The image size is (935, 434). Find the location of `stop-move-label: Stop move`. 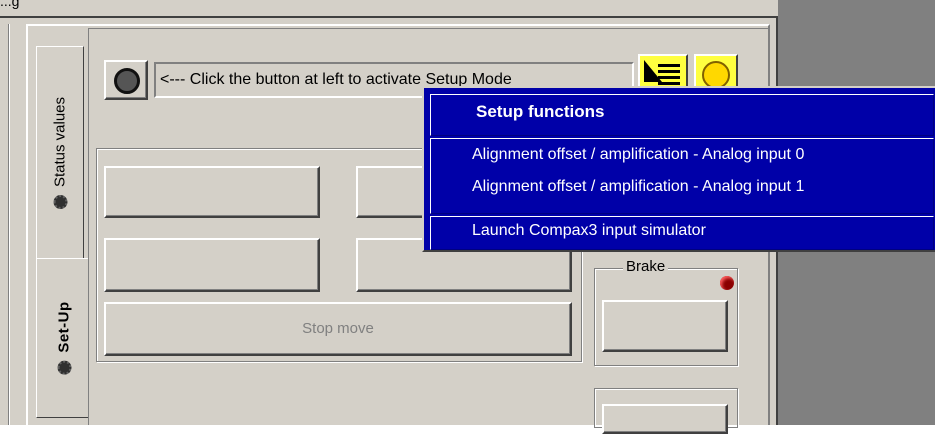

stop-move-label: Stop move is located at coordinates (338, 328).